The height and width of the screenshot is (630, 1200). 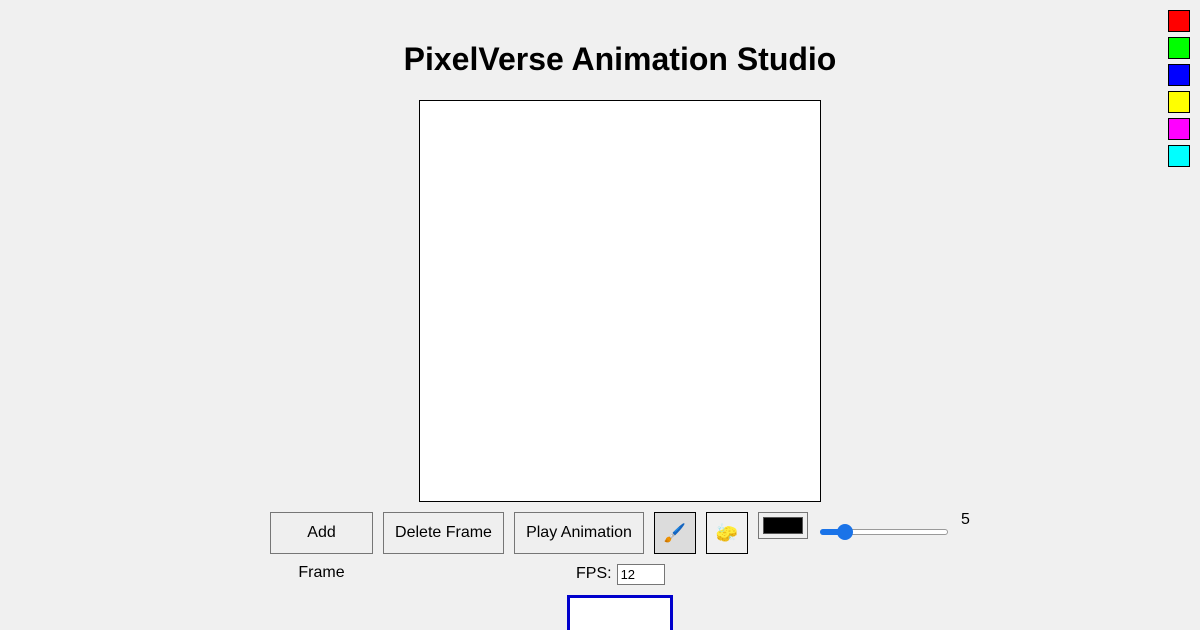 I want to click on palette-swatch-yellow, so click(x=1179, y=102).